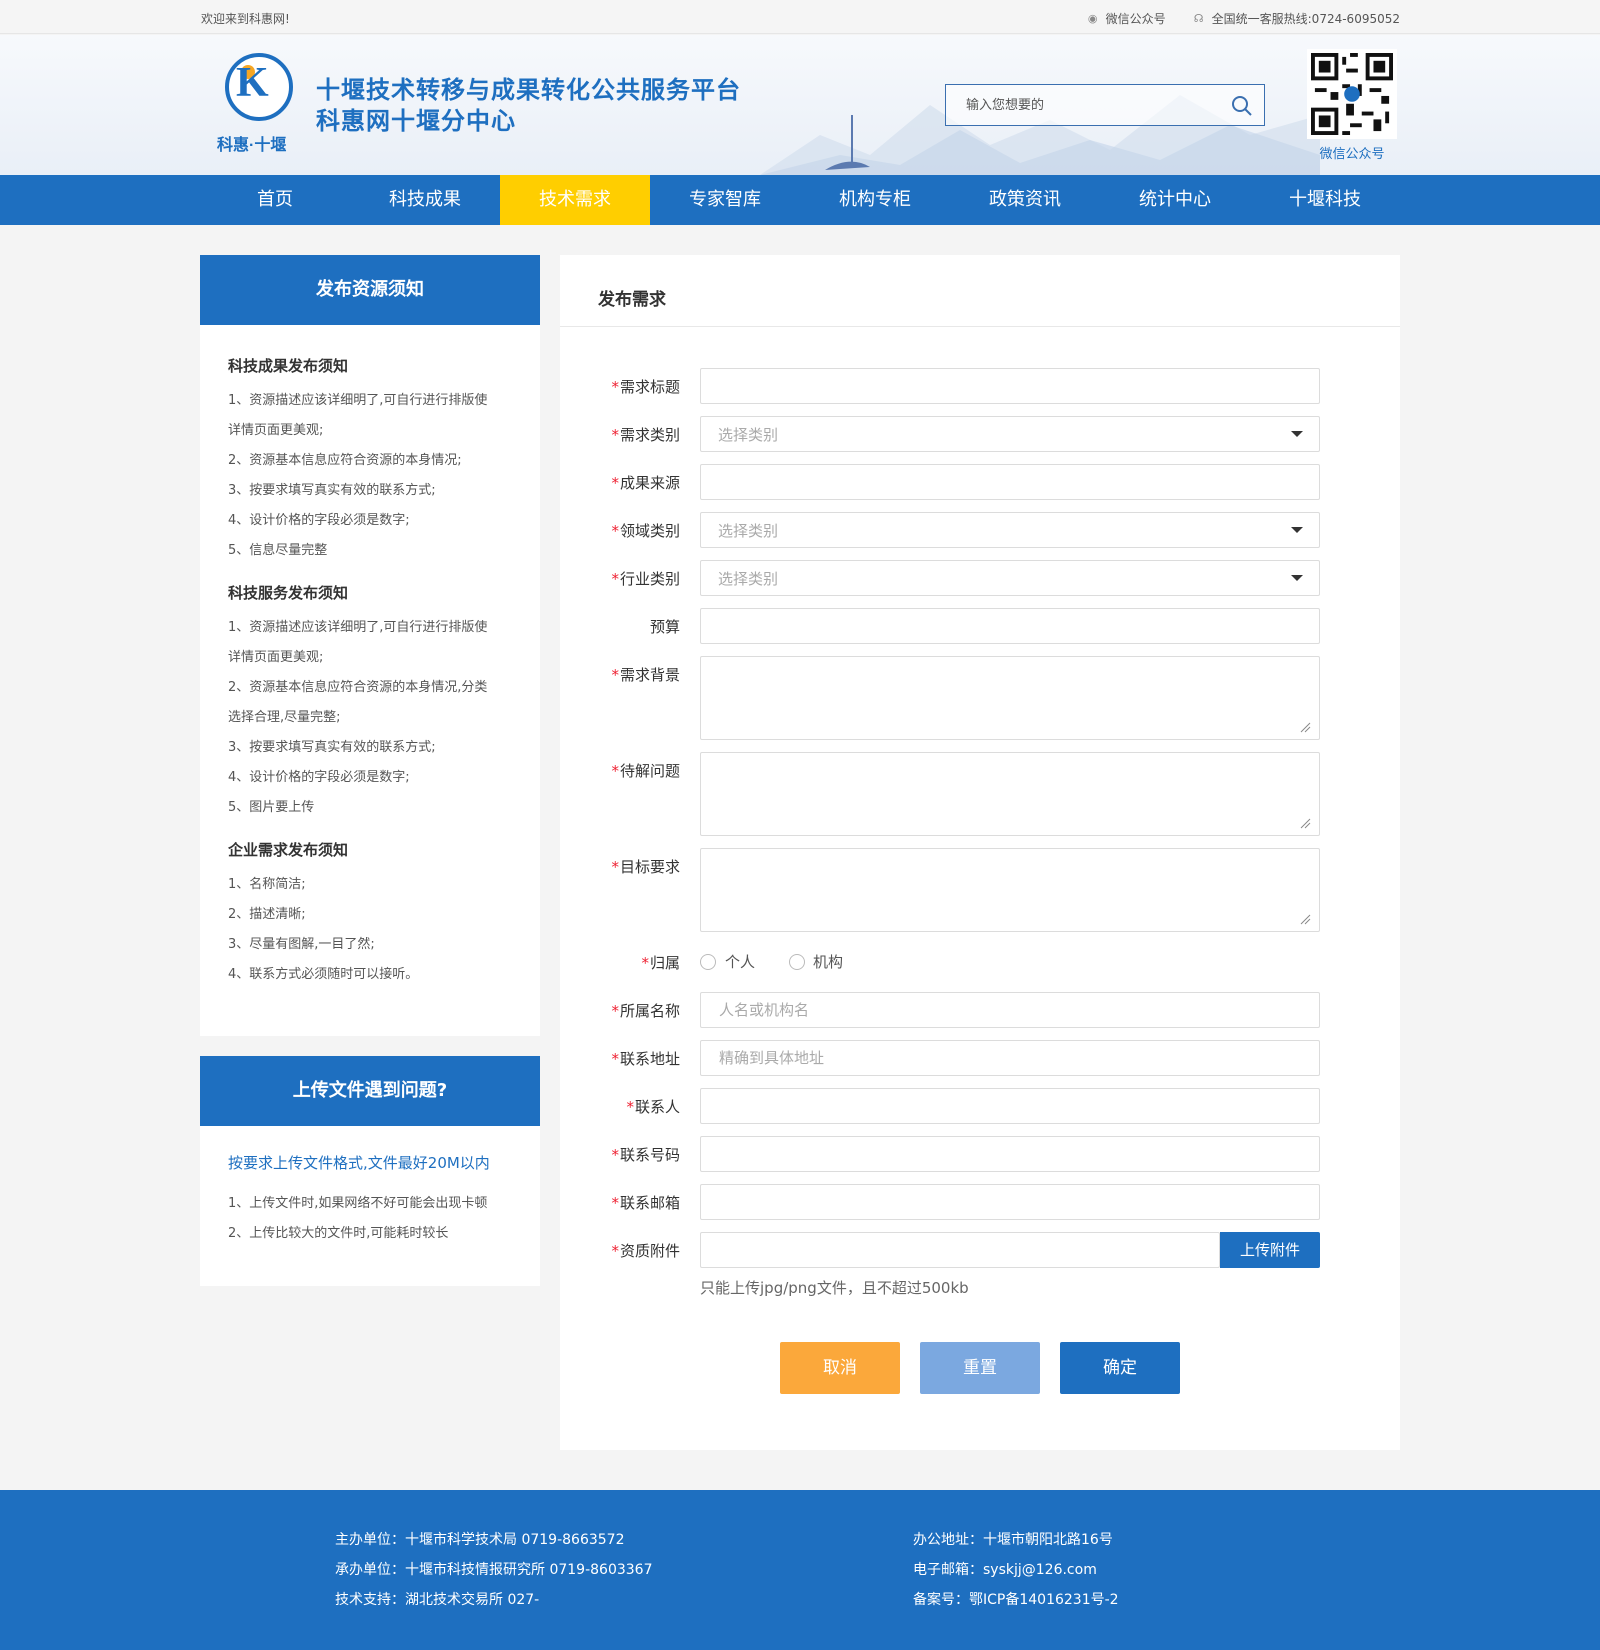 This screenshot has width=1600, height=1650. Describe the element at coordinates (245, 19) in the screenshot. I see `welcome-text: 欢迎来到科惠网!` at that location.